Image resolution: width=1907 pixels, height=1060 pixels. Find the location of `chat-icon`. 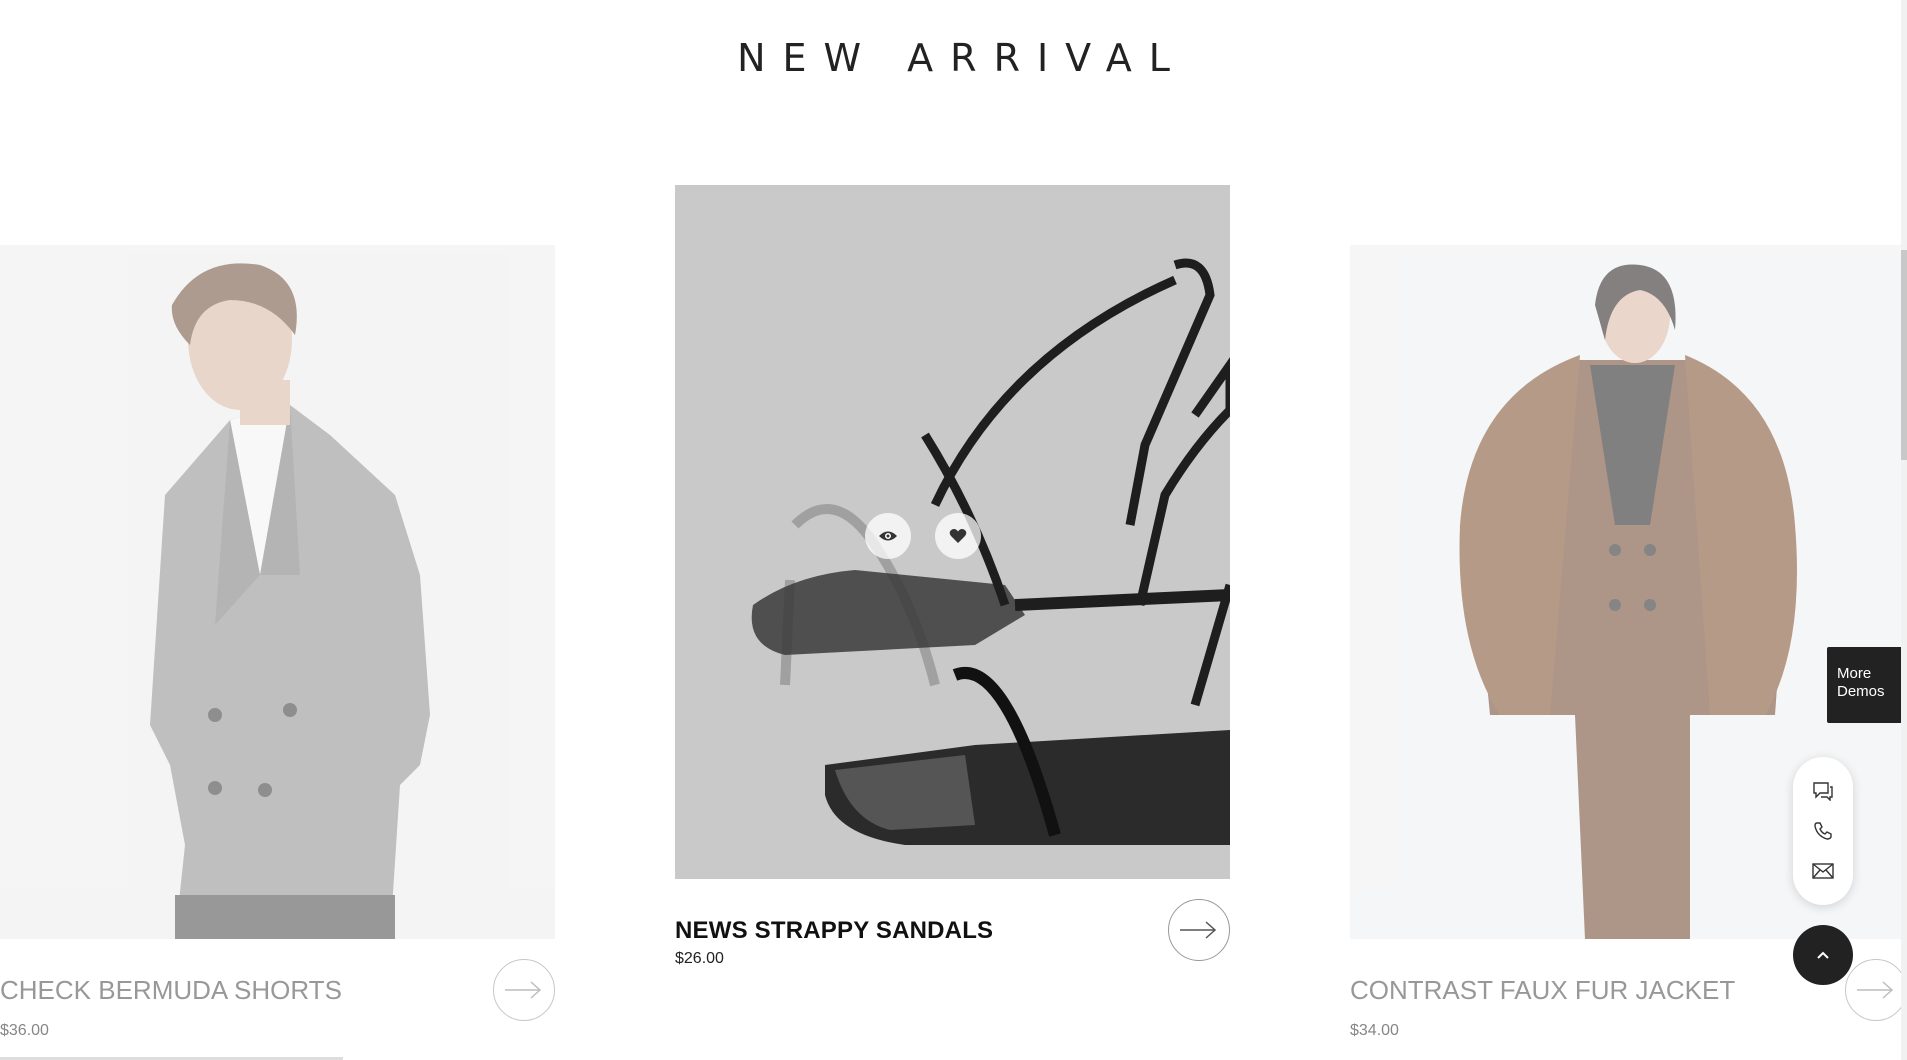

chat-icon is located at coordinates (1823, 791).